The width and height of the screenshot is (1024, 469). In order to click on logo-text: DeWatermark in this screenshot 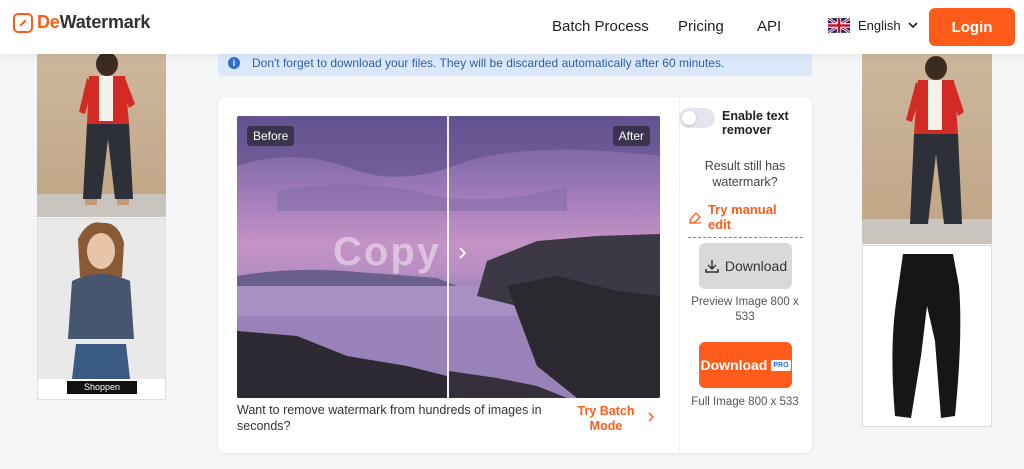, I will do `click(94, 22)`.